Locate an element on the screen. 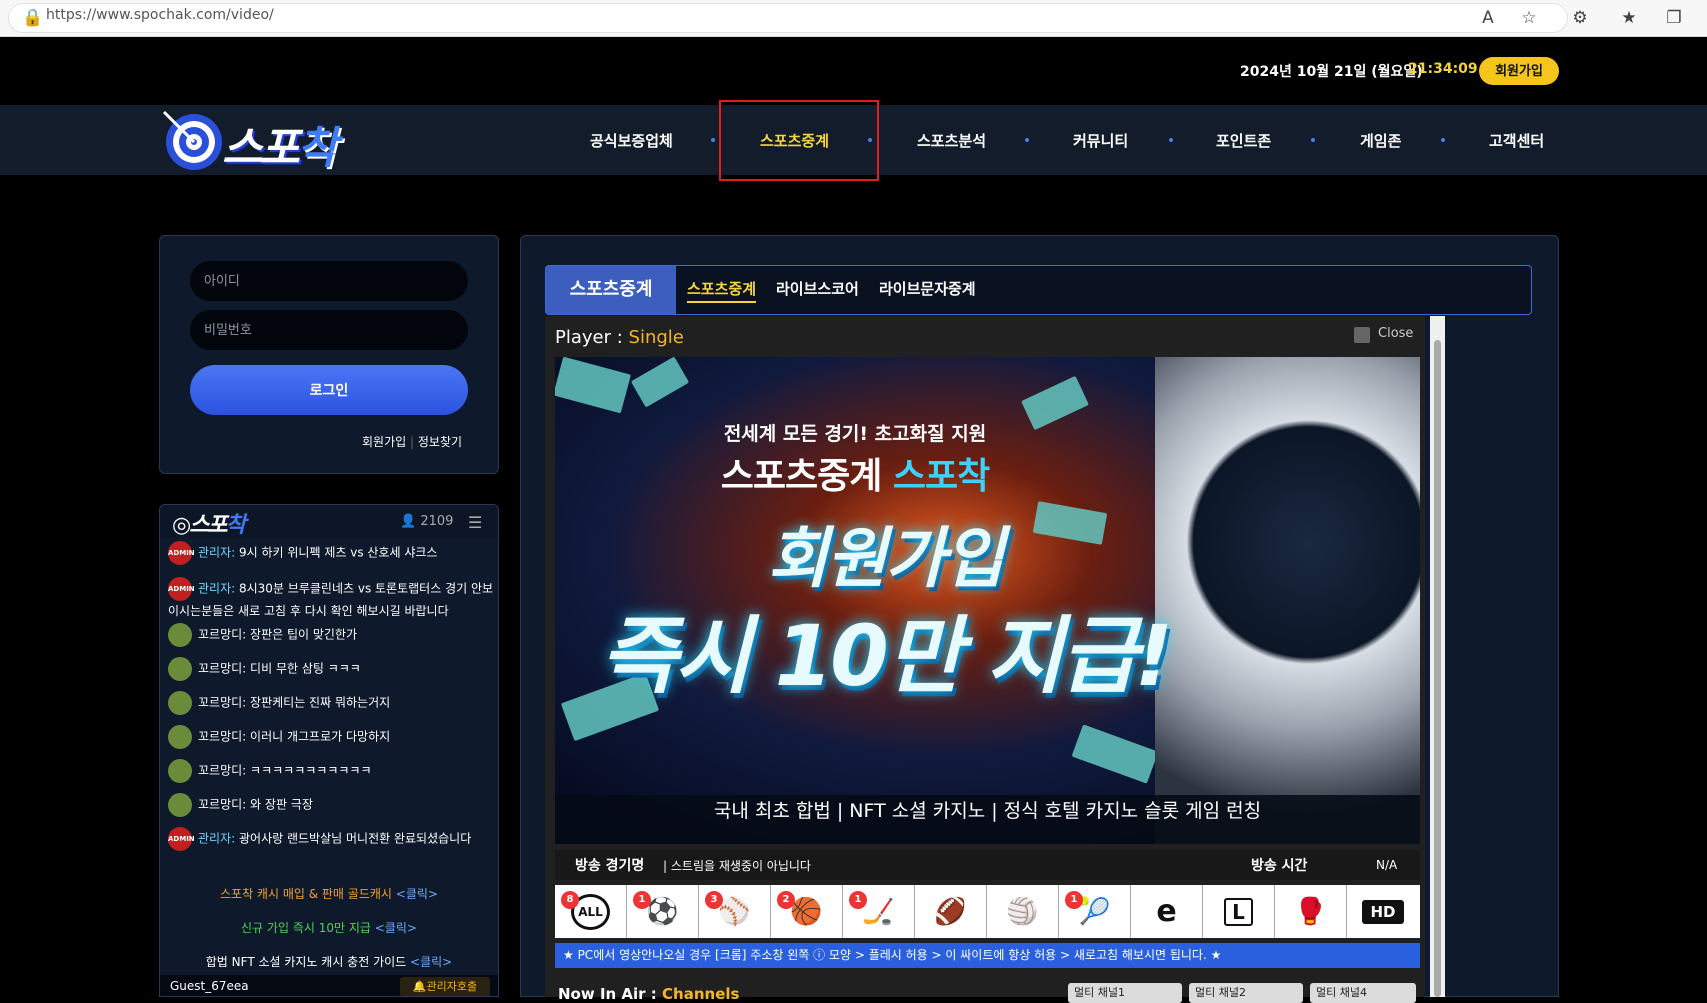 The width and height of the screenshot is (1707, 1003). chat-text: 디비 무한 삼팅 ㅋㅋㅋ is located at coordinates (305, 668).